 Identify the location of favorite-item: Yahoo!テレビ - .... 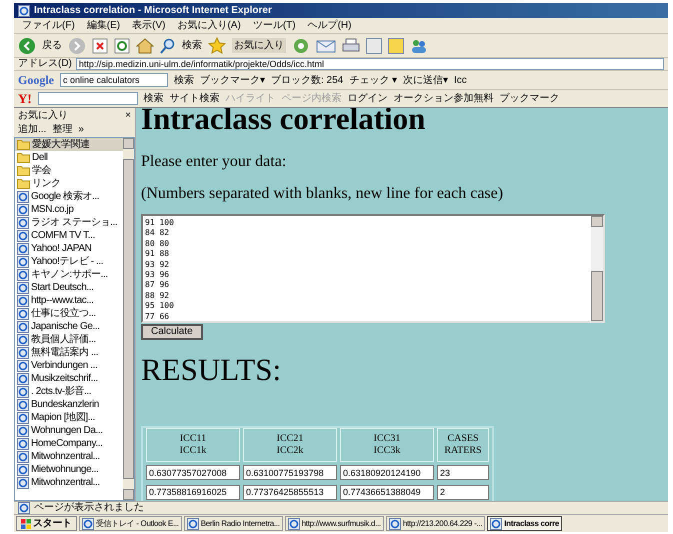
(69, 261).